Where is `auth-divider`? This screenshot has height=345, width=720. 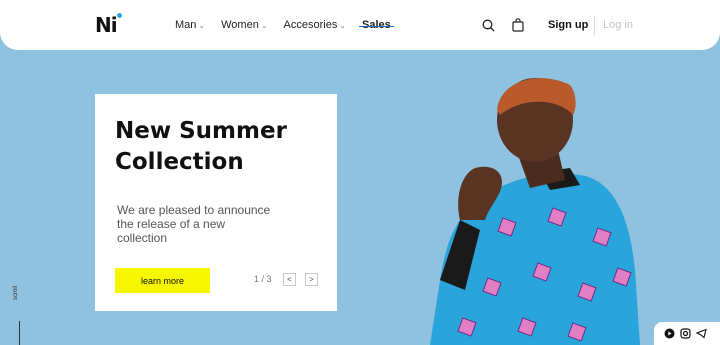 auth-divider is located at coordinates (594, 26).